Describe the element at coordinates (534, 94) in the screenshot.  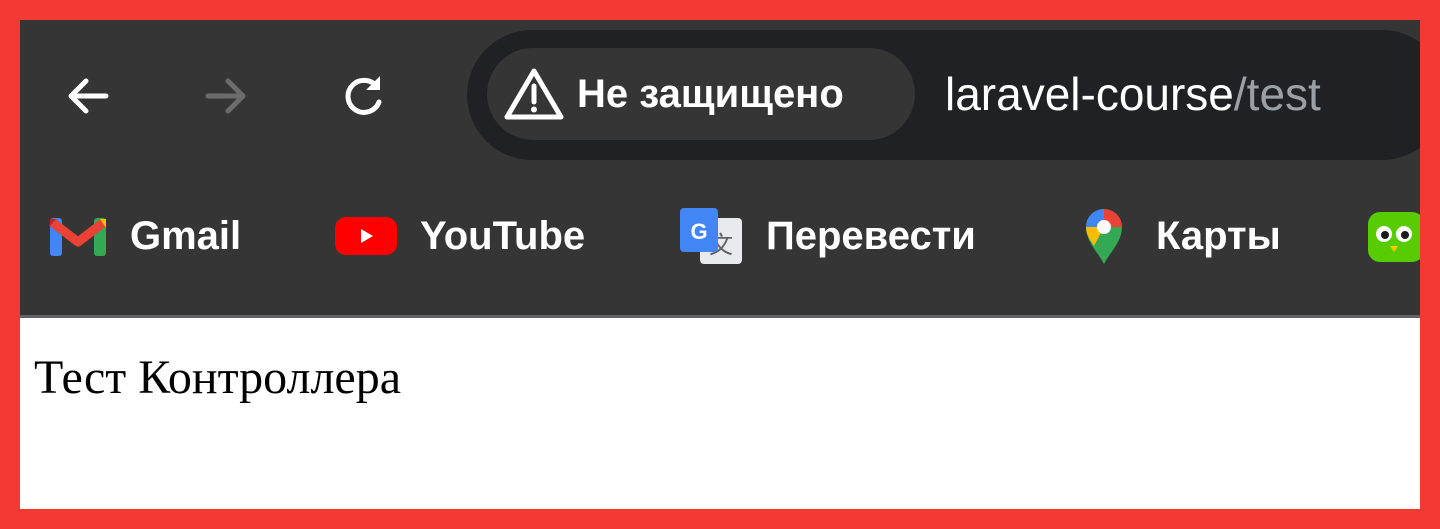
I see `warning-triangle-icon` at that location.